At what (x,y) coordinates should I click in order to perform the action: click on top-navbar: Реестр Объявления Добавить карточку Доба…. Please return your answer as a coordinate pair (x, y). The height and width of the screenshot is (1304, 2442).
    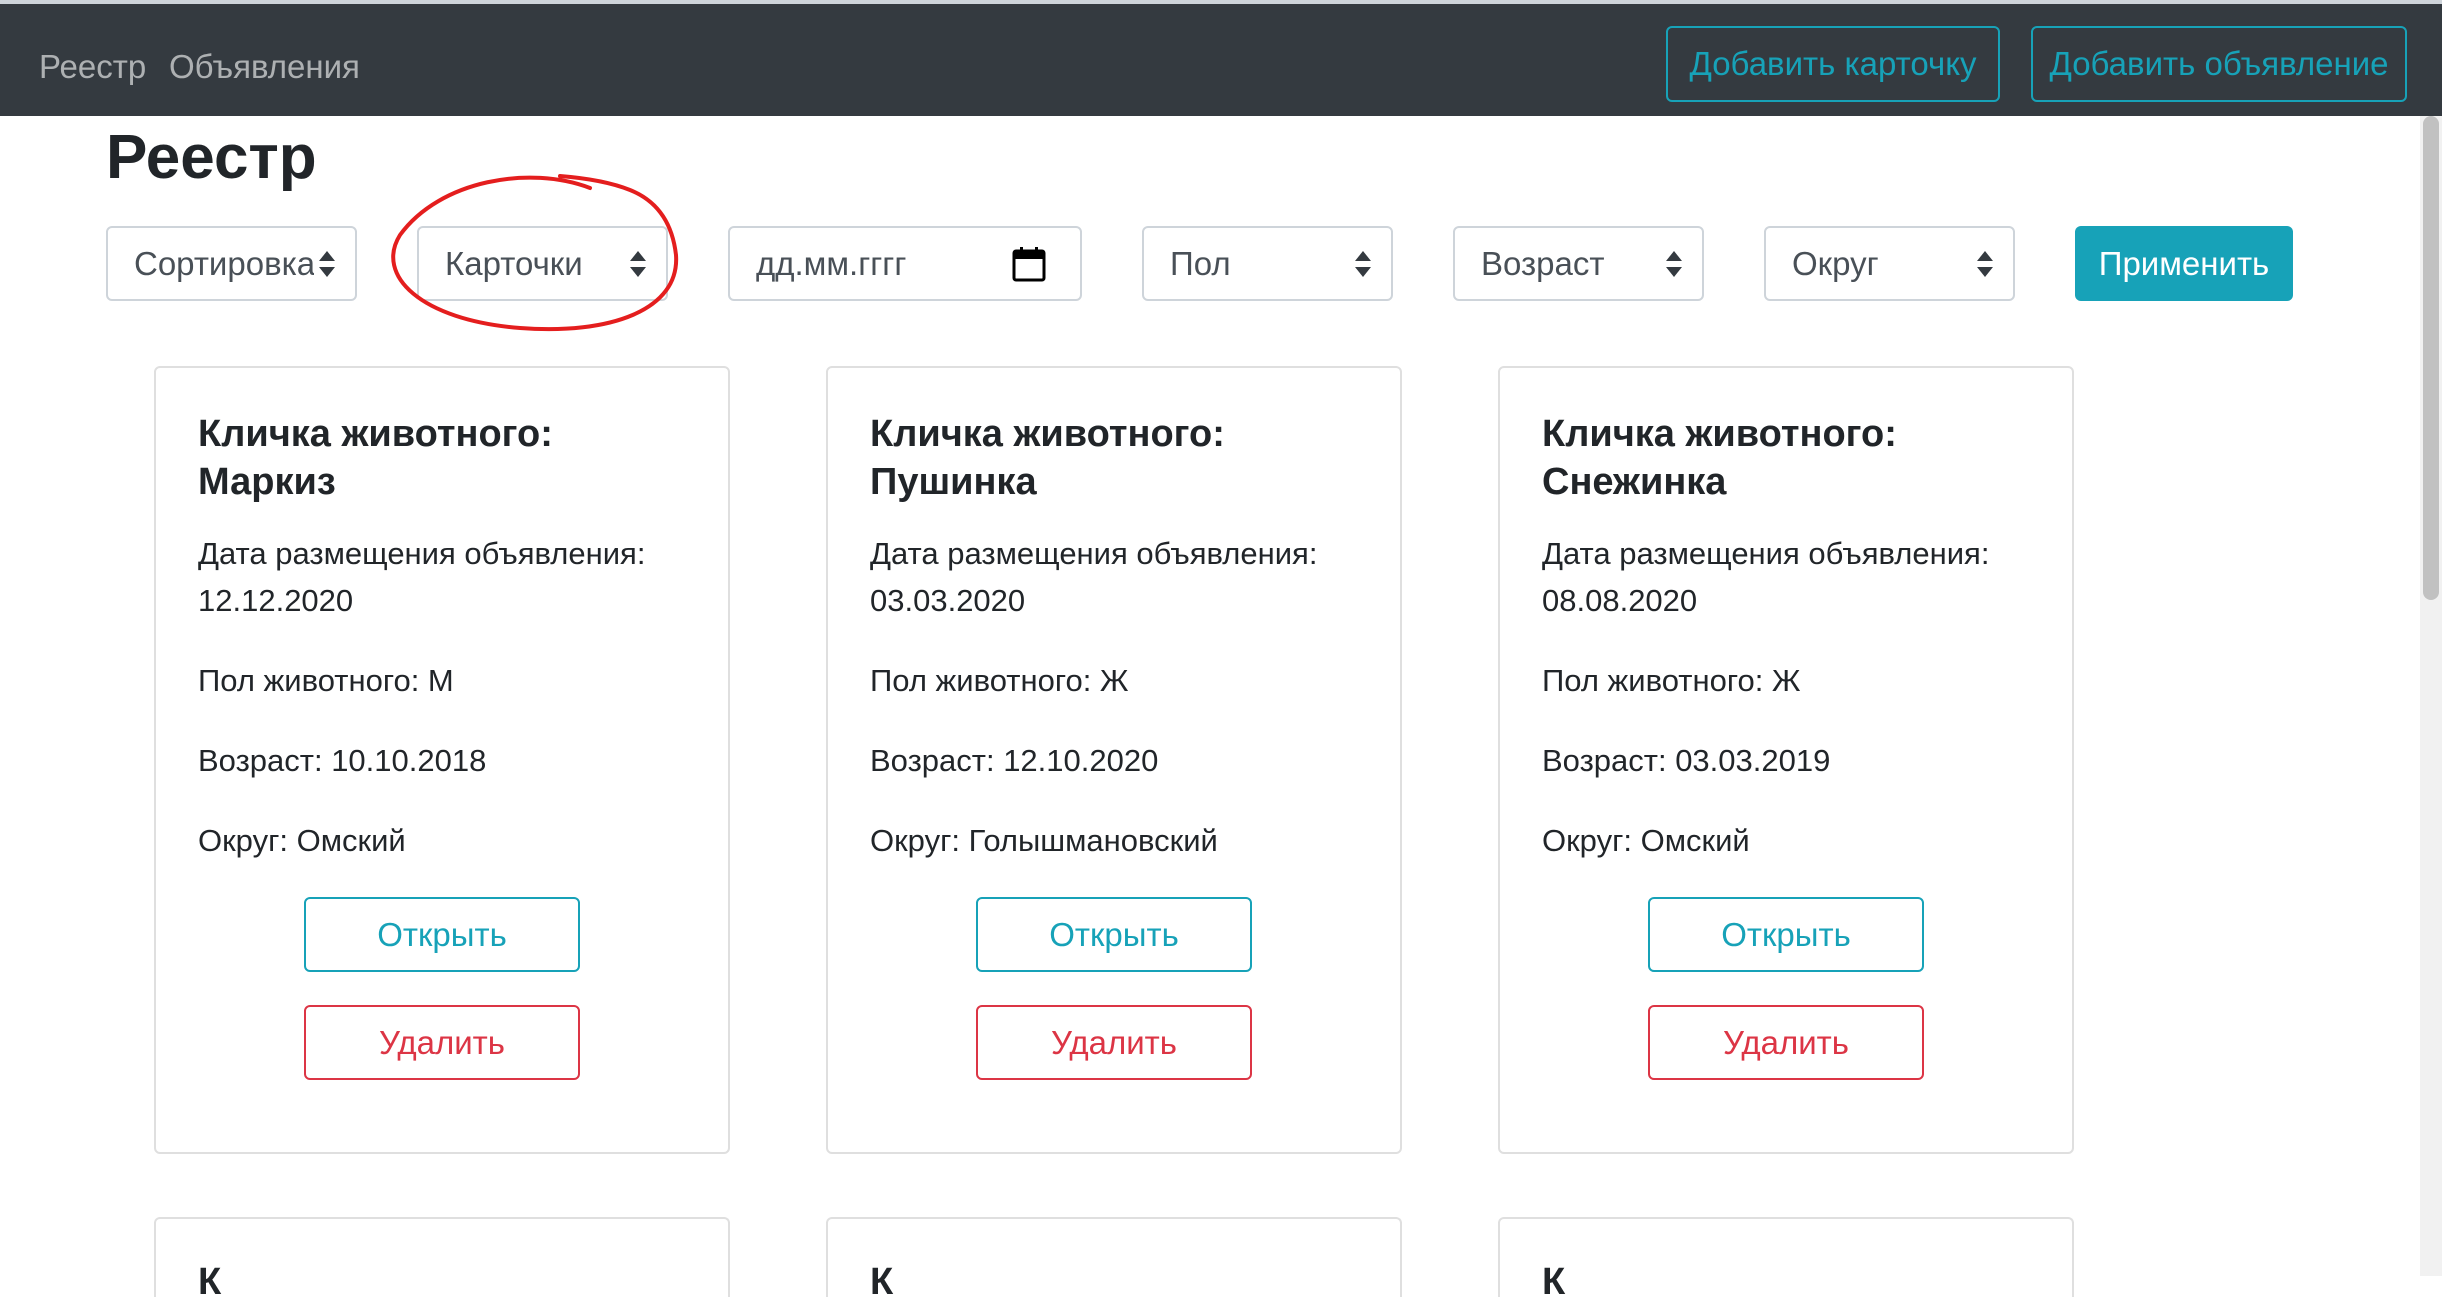
    Looking at the image, I should click on (1221, 58).